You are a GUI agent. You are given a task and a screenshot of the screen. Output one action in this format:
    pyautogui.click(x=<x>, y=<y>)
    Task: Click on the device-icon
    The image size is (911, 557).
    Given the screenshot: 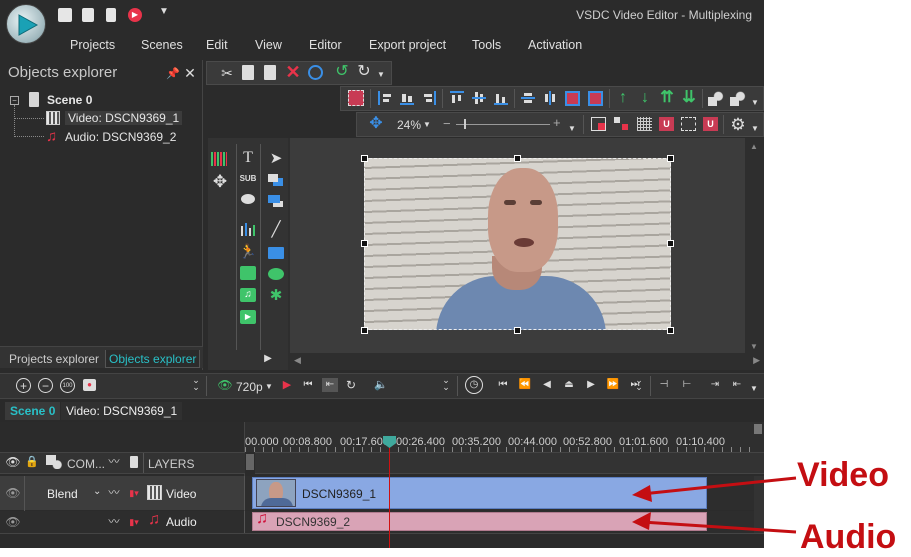 What is the action you would take?
    pyautogui.click(x=111, y=15)
    